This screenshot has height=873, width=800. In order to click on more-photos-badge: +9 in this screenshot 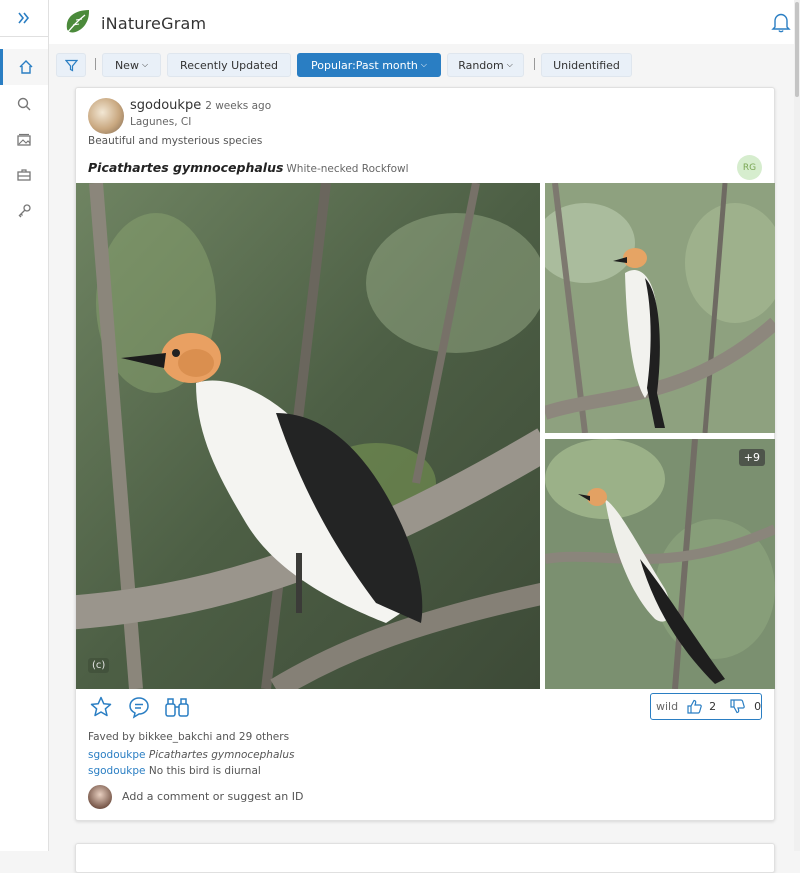, I will do `click(751, 457)`.